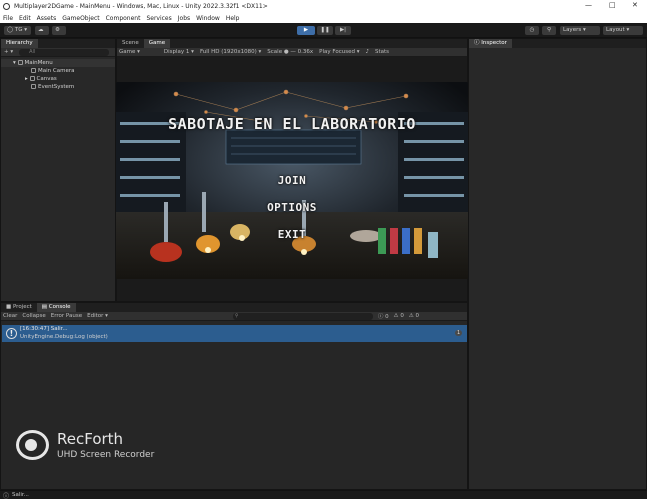 The height and width of the screenshot is (499, 647). Describe the element at coordinates (58, 43) in the screenshot. I see `hierarchy-tabbar: Hierarchy` at that location.